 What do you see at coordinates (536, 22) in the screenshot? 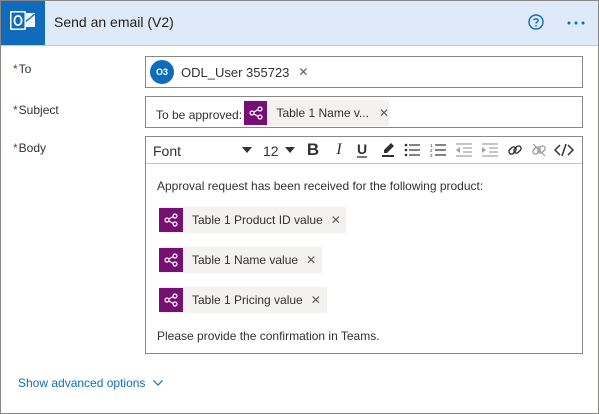
I see `help-circle-icon` at bounding box center [536, 22].